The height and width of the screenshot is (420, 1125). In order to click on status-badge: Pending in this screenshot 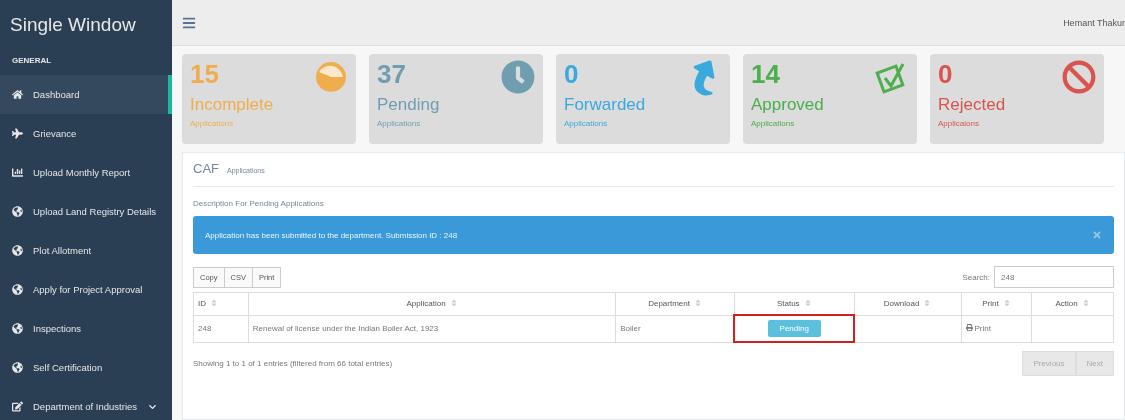, I will do `click(794, 328)`.